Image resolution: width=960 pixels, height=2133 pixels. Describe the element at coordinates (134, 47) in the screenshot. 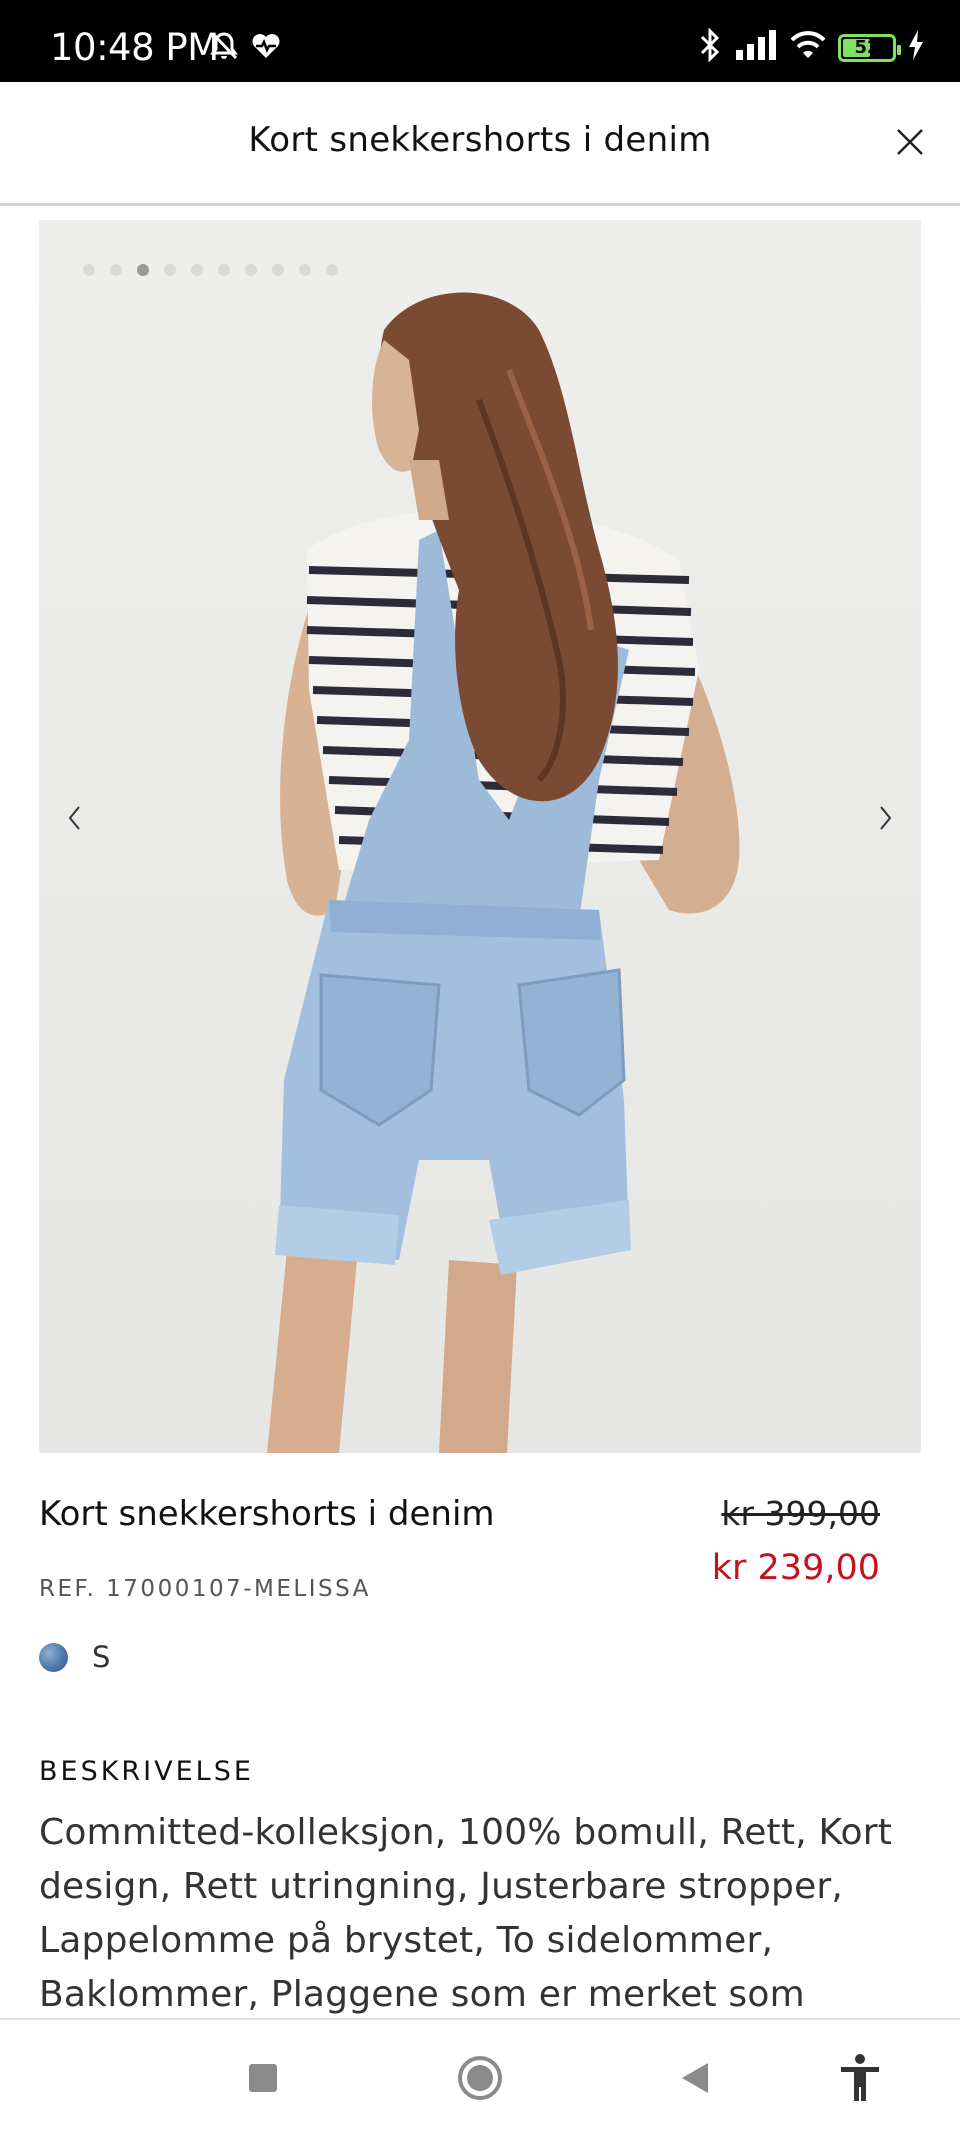

I see `status-time: 10:48 PM` at that location.